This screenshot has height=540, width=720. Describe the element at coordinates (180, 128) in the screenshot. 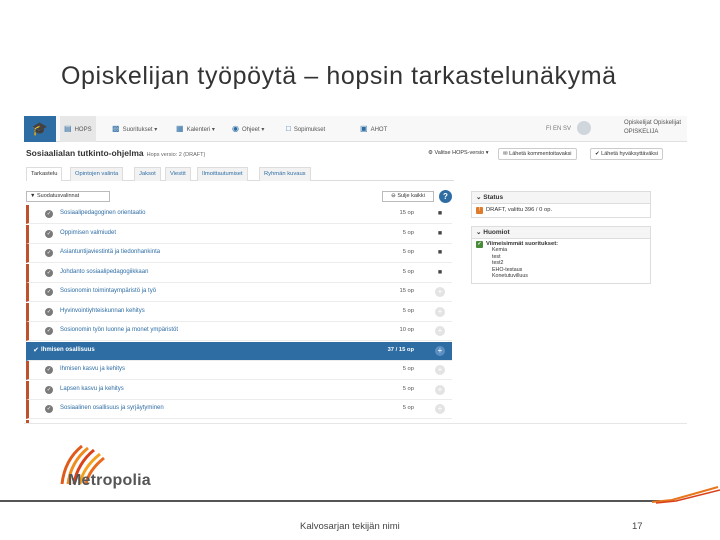

I see `calendar-icon: ▦` at that location.